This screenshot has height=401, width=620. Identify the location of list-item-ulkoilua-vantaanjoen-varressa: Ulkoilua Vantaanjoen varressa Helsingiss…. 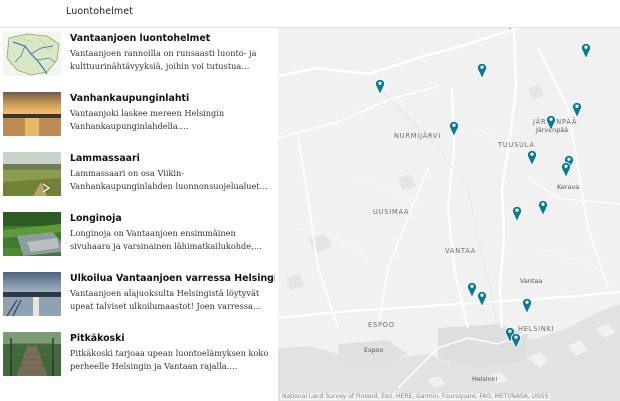
(139, 298).